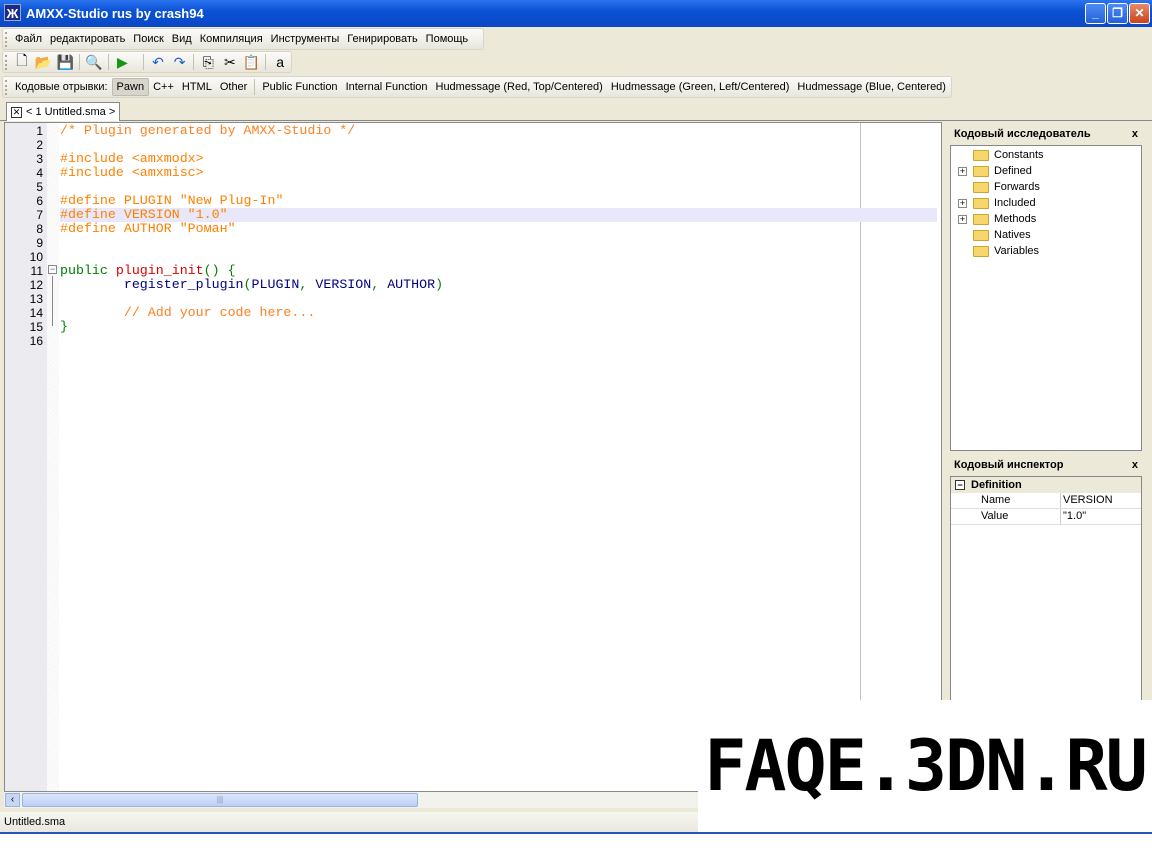 Image resolution: width=1152 pixels, height=864 pixels. Describe the element at coordinates (473, 201) in the screenshot. I see `code-line: 6 #define PLUGIN "New Plug-In"` at that location.